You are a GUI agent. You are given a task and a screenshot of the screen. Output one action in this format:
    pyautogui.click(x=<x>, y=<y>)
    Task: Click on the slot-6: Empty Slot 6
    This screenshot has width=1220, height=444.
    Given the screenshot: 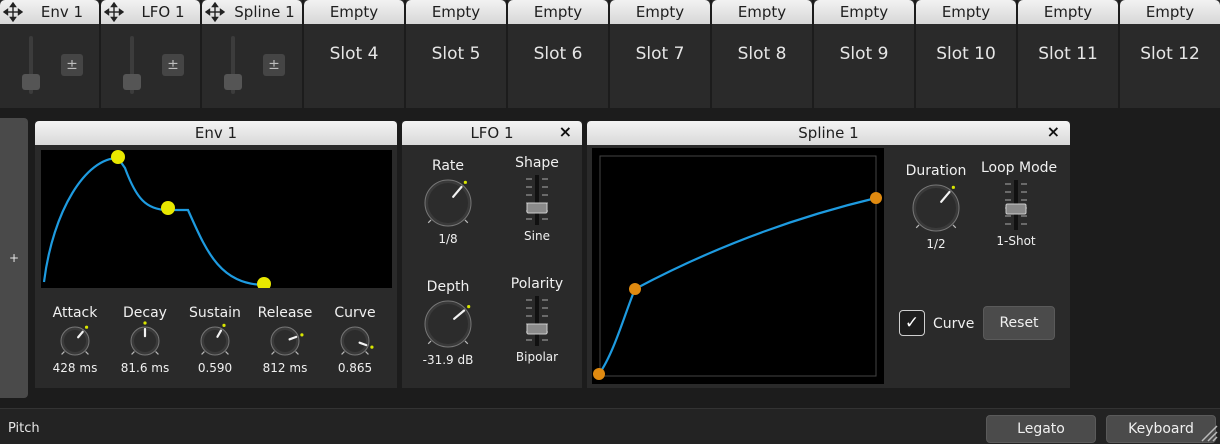 What is the action you would take?
    pyautogui.click(x=558, y=54)
    